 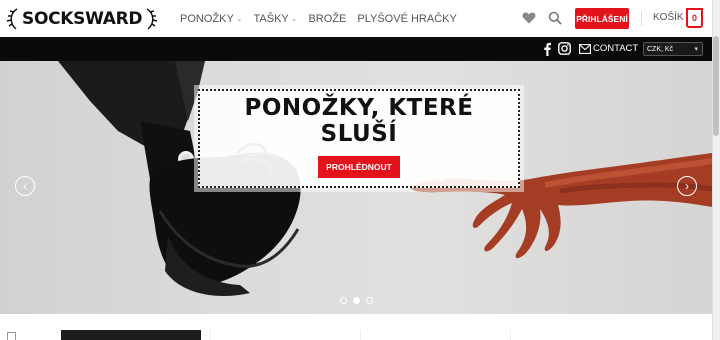 I want to click on product-strip, so click(x=356, y=327).